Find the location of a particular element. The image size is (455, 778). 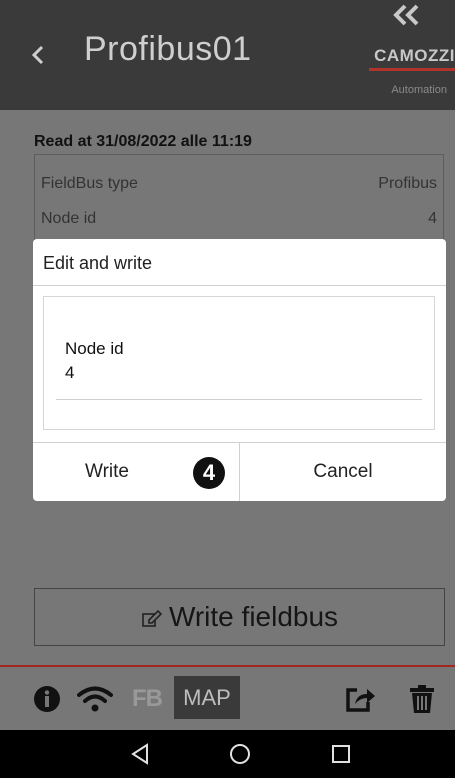

read-timestamp: Read at 31/08/2022 alle 11:19 is located at coordinates (143, 141).